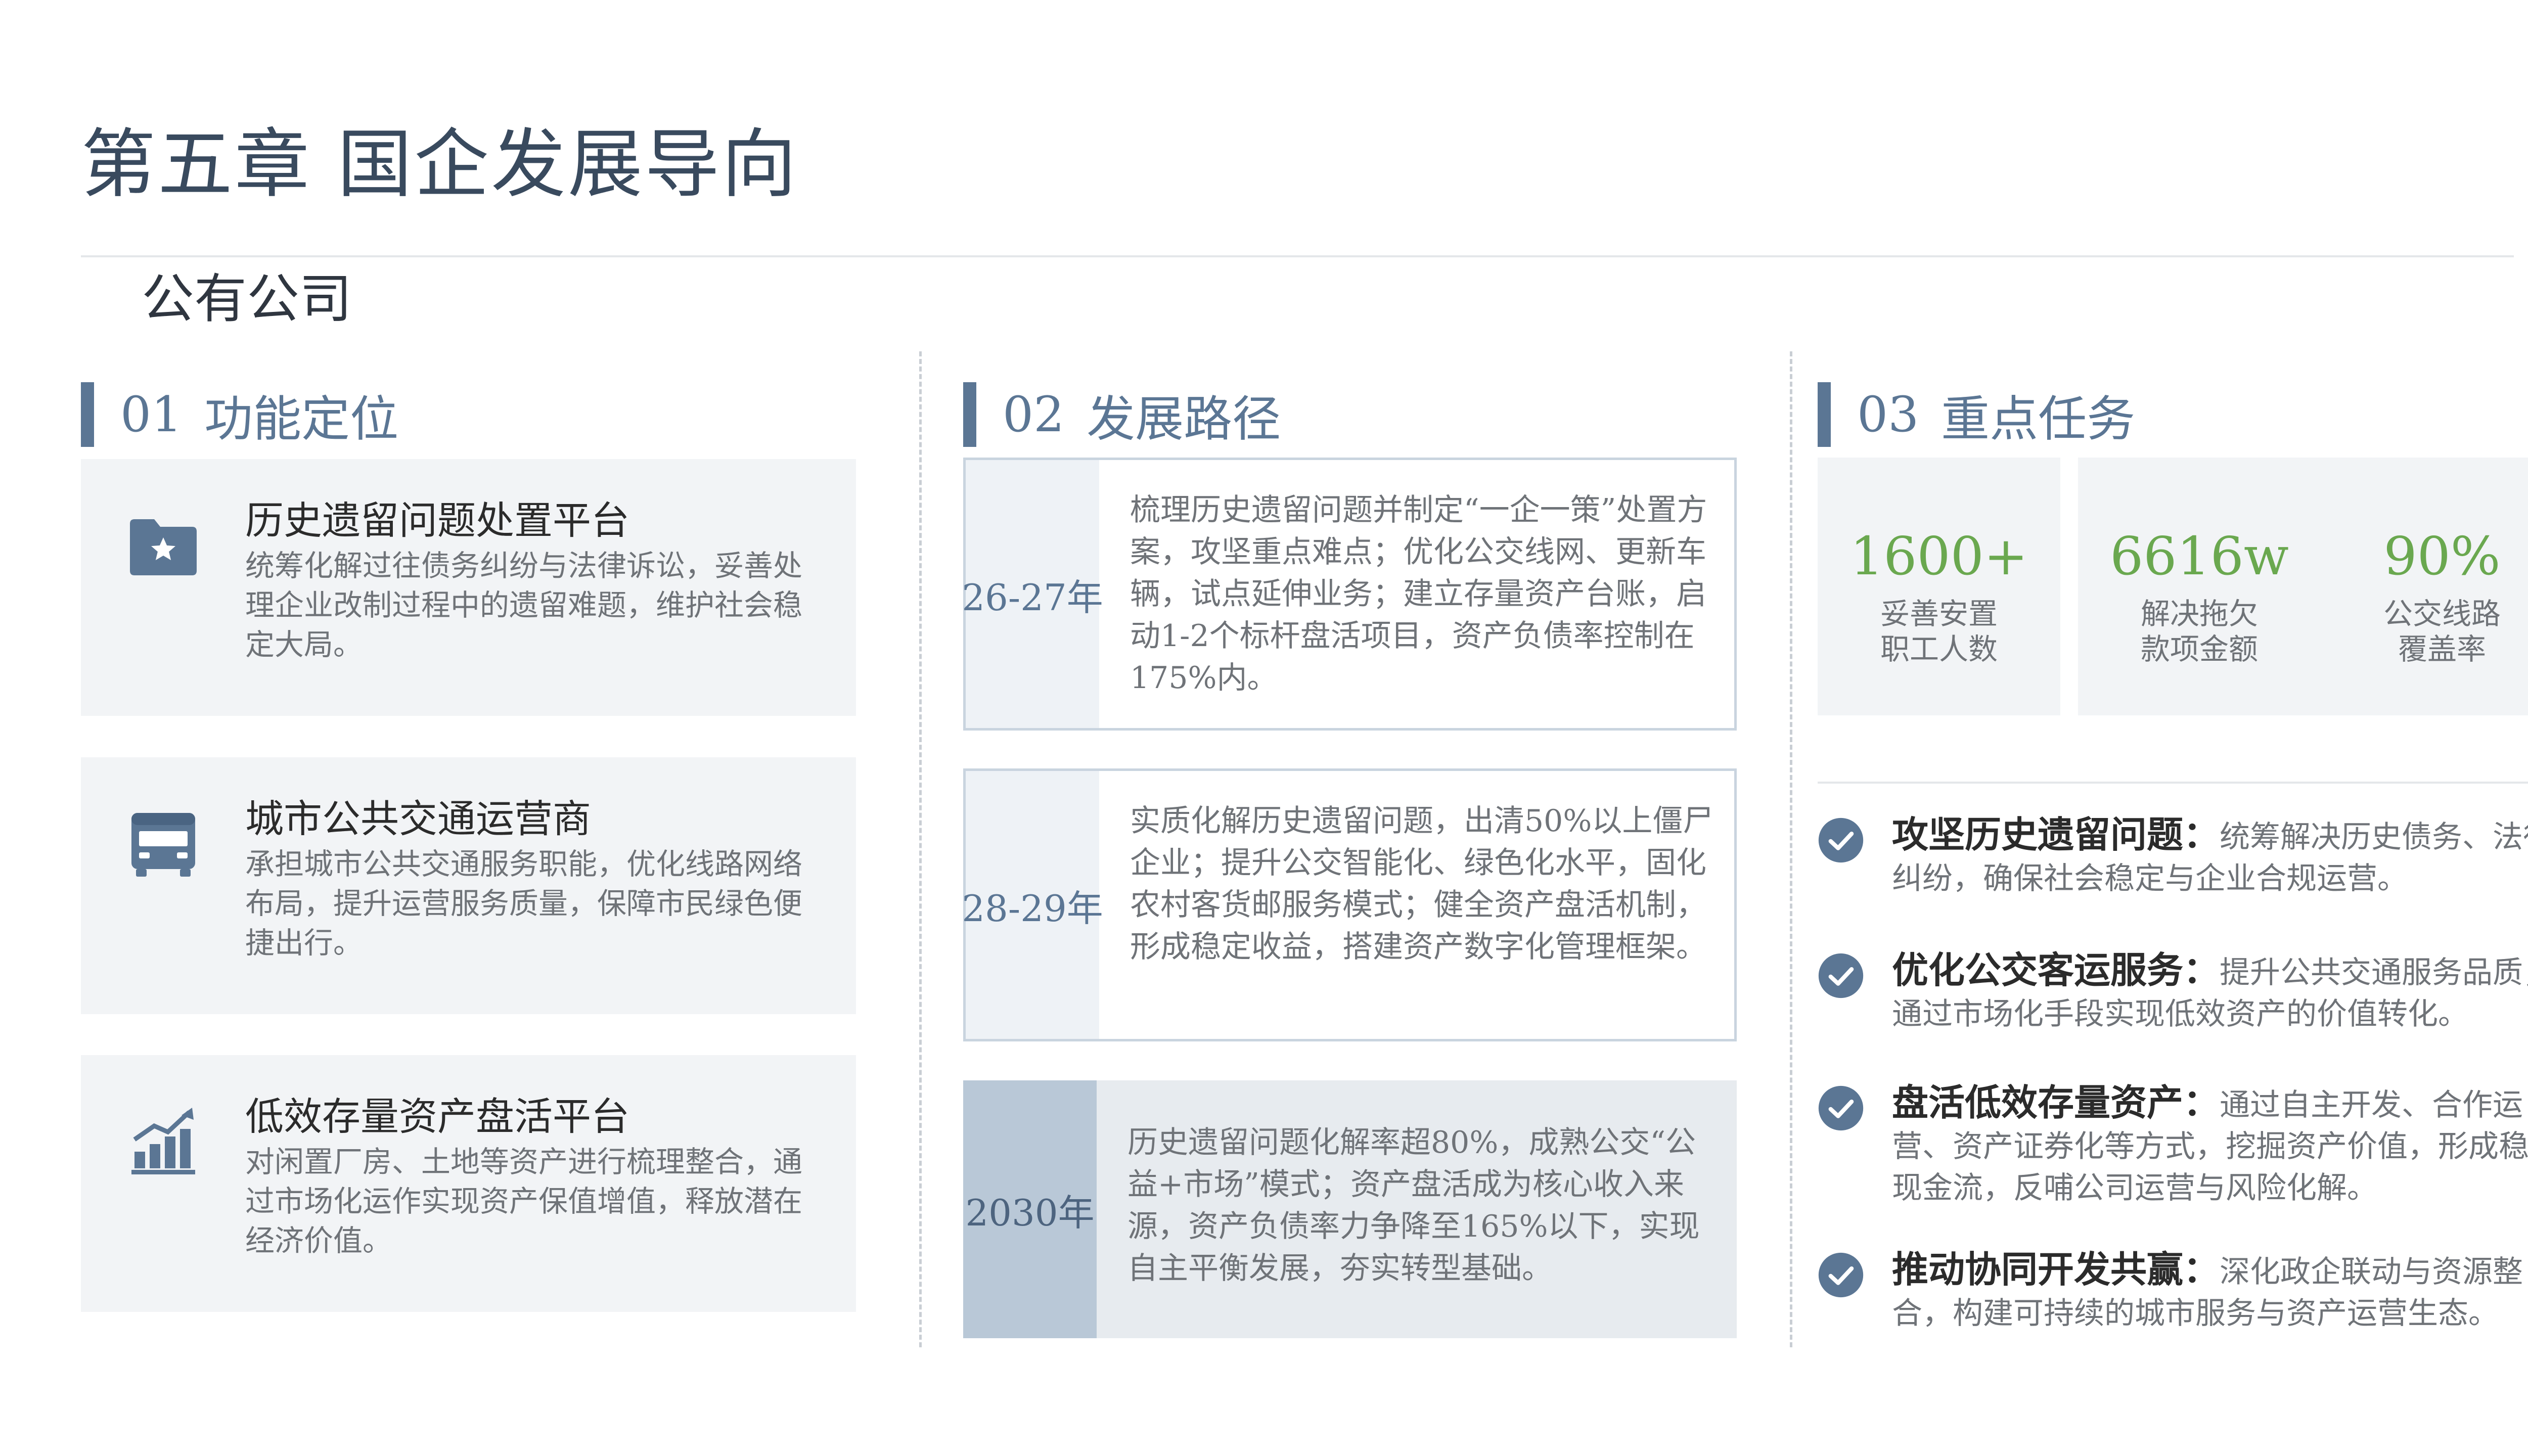 The width and height of the screenshot is (2528, 1456). What do you see at coordinates (2200, 595) in the screenshot?
I see `stat-item: 6616w 解决拖欠 款项金额` at bounding box center [2200, 595].